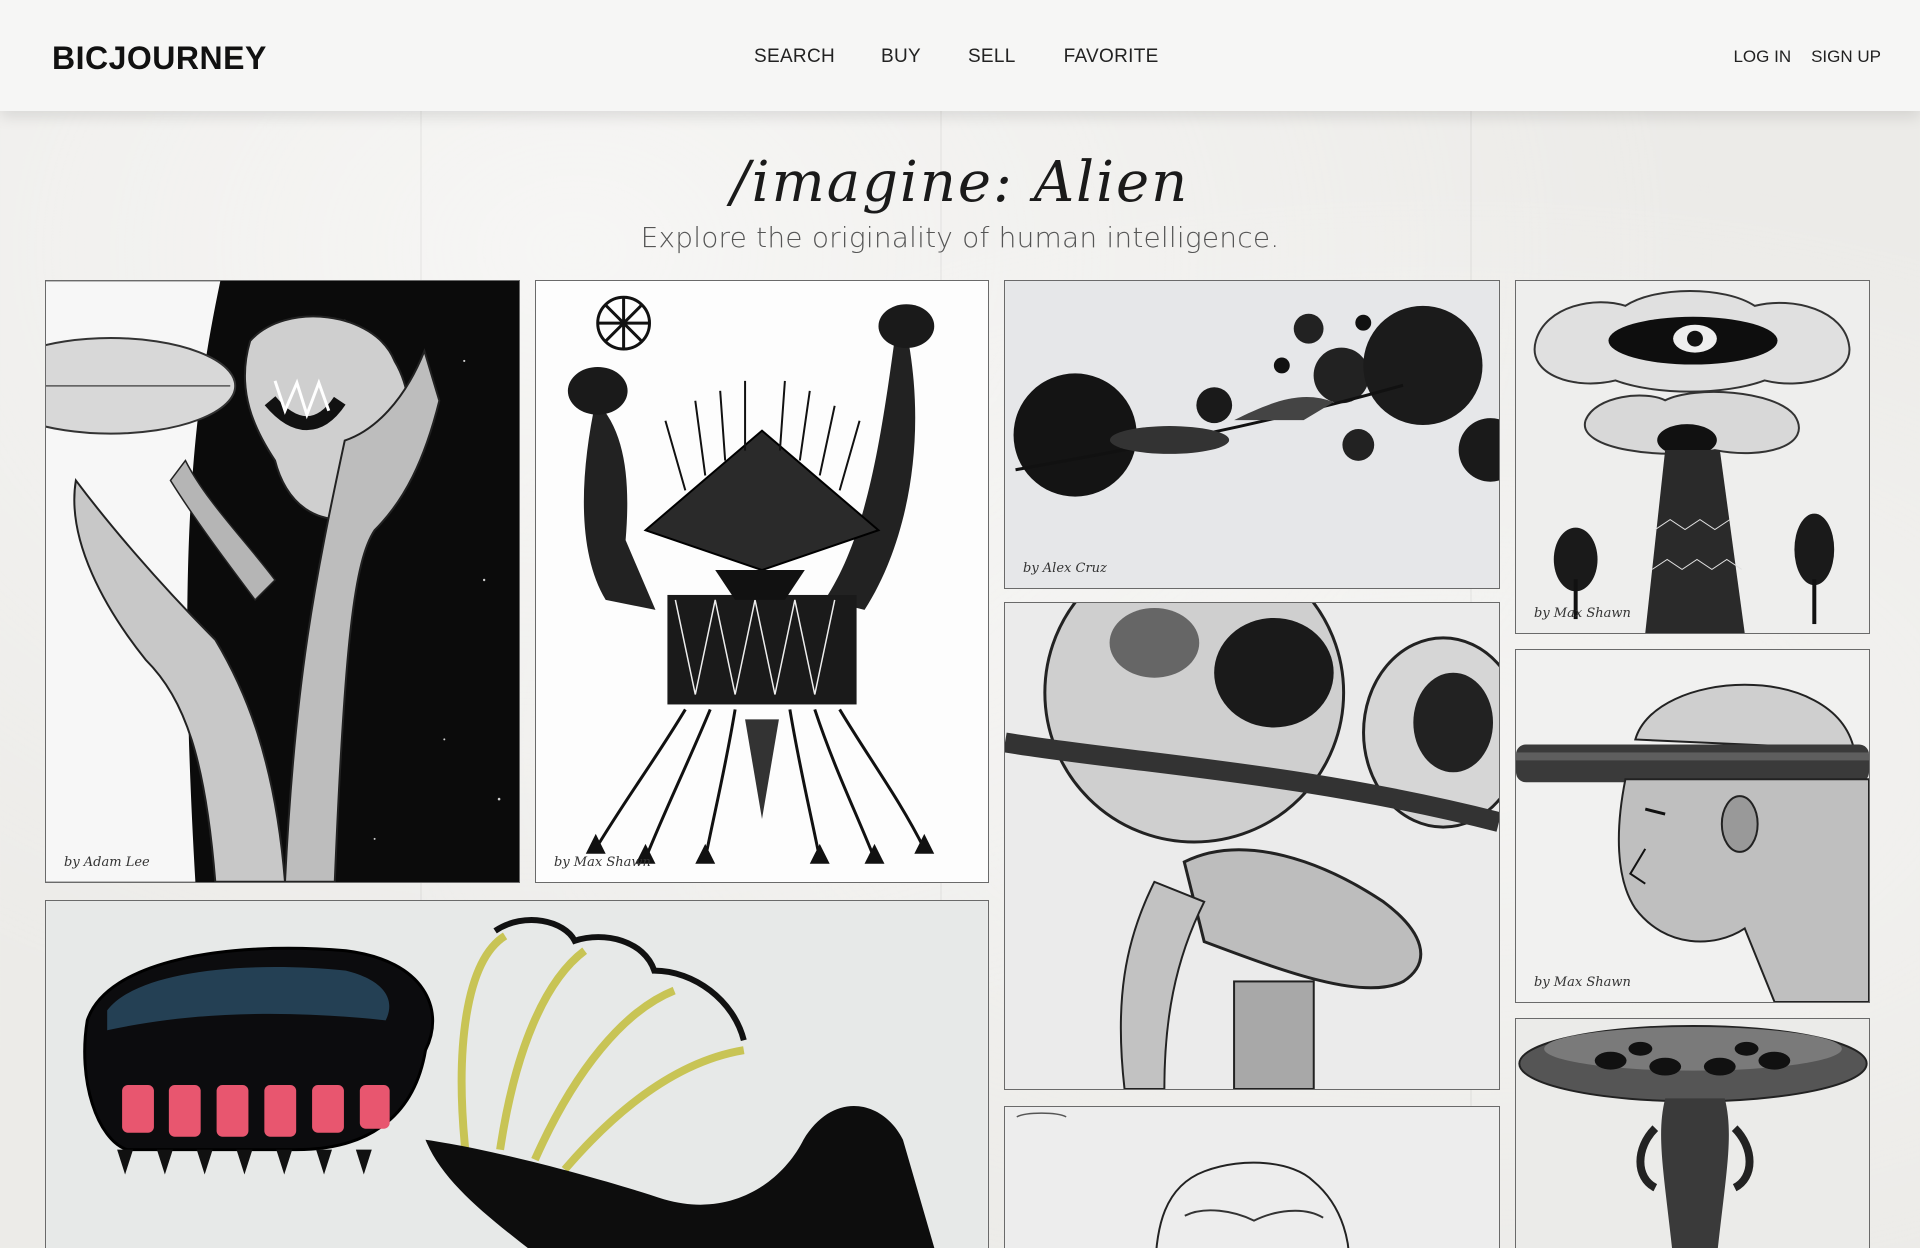 This screenshot has height=1248, width=1920. I want to click on main-nav: SEARCH BUY SELL FAVORITE, so click(956, 57).